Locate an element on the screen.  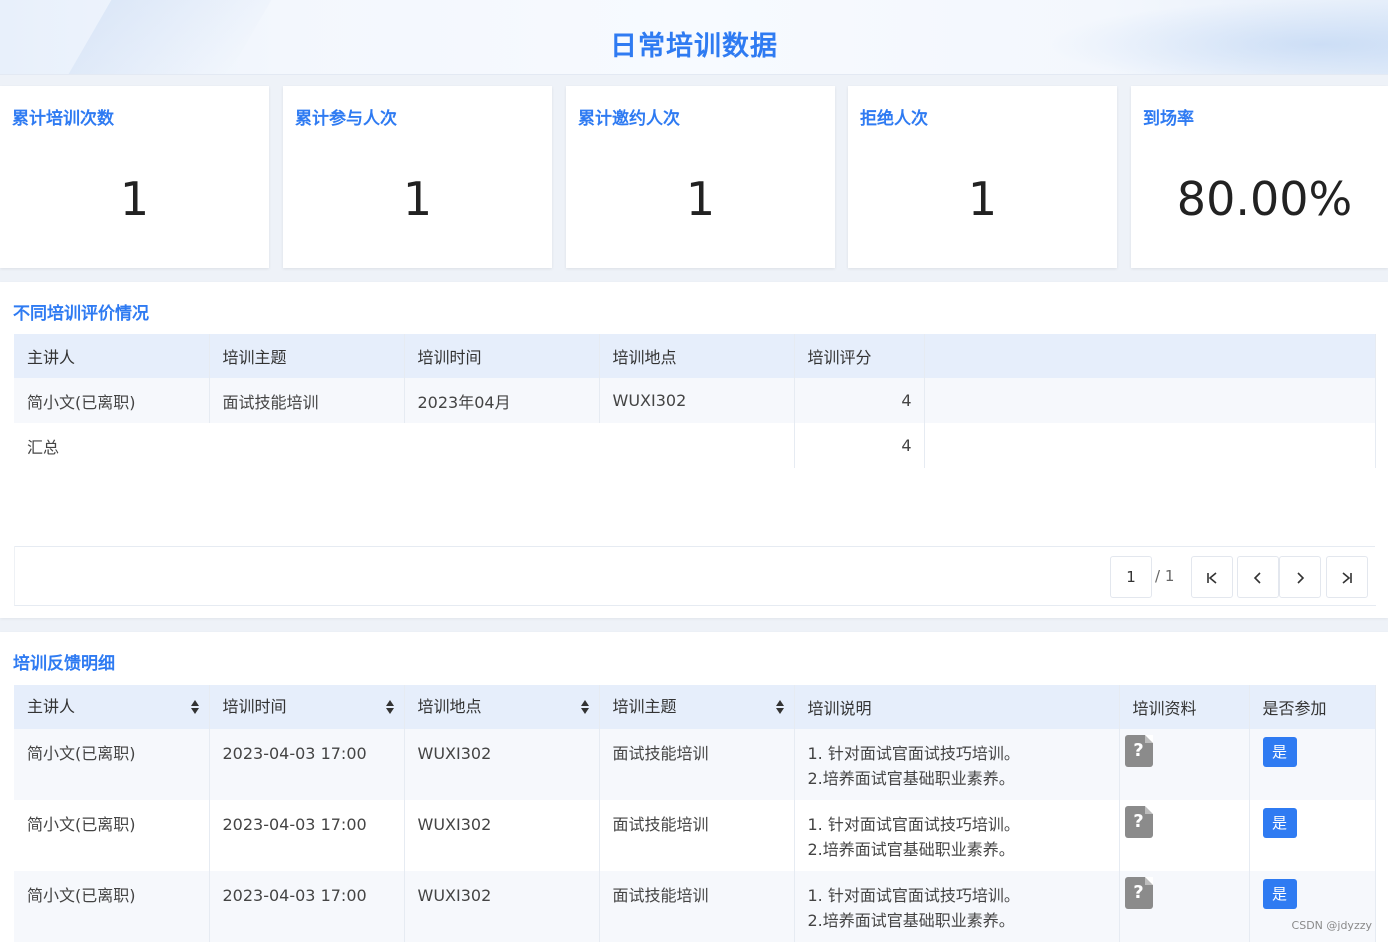
section-title: 培训反馈明细 is located at coordinates (64, 664).